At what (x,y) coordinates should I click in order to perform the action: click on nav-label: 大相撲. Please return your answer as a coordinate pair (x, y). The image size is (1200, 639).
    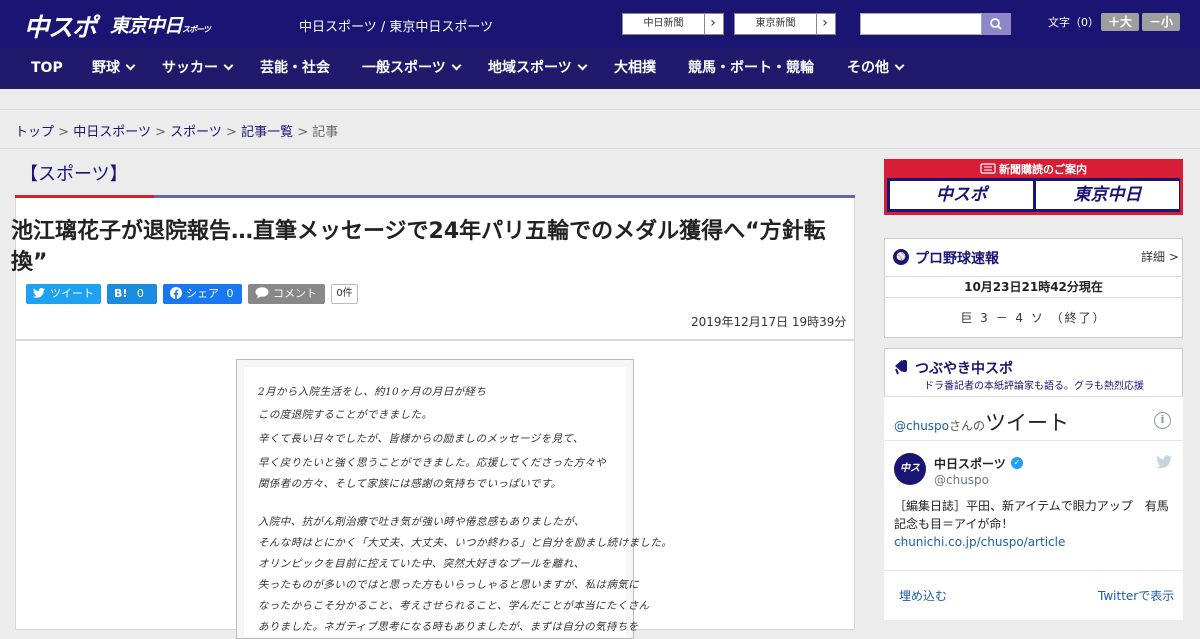
    Looking at the image, I should click on (635, 68).